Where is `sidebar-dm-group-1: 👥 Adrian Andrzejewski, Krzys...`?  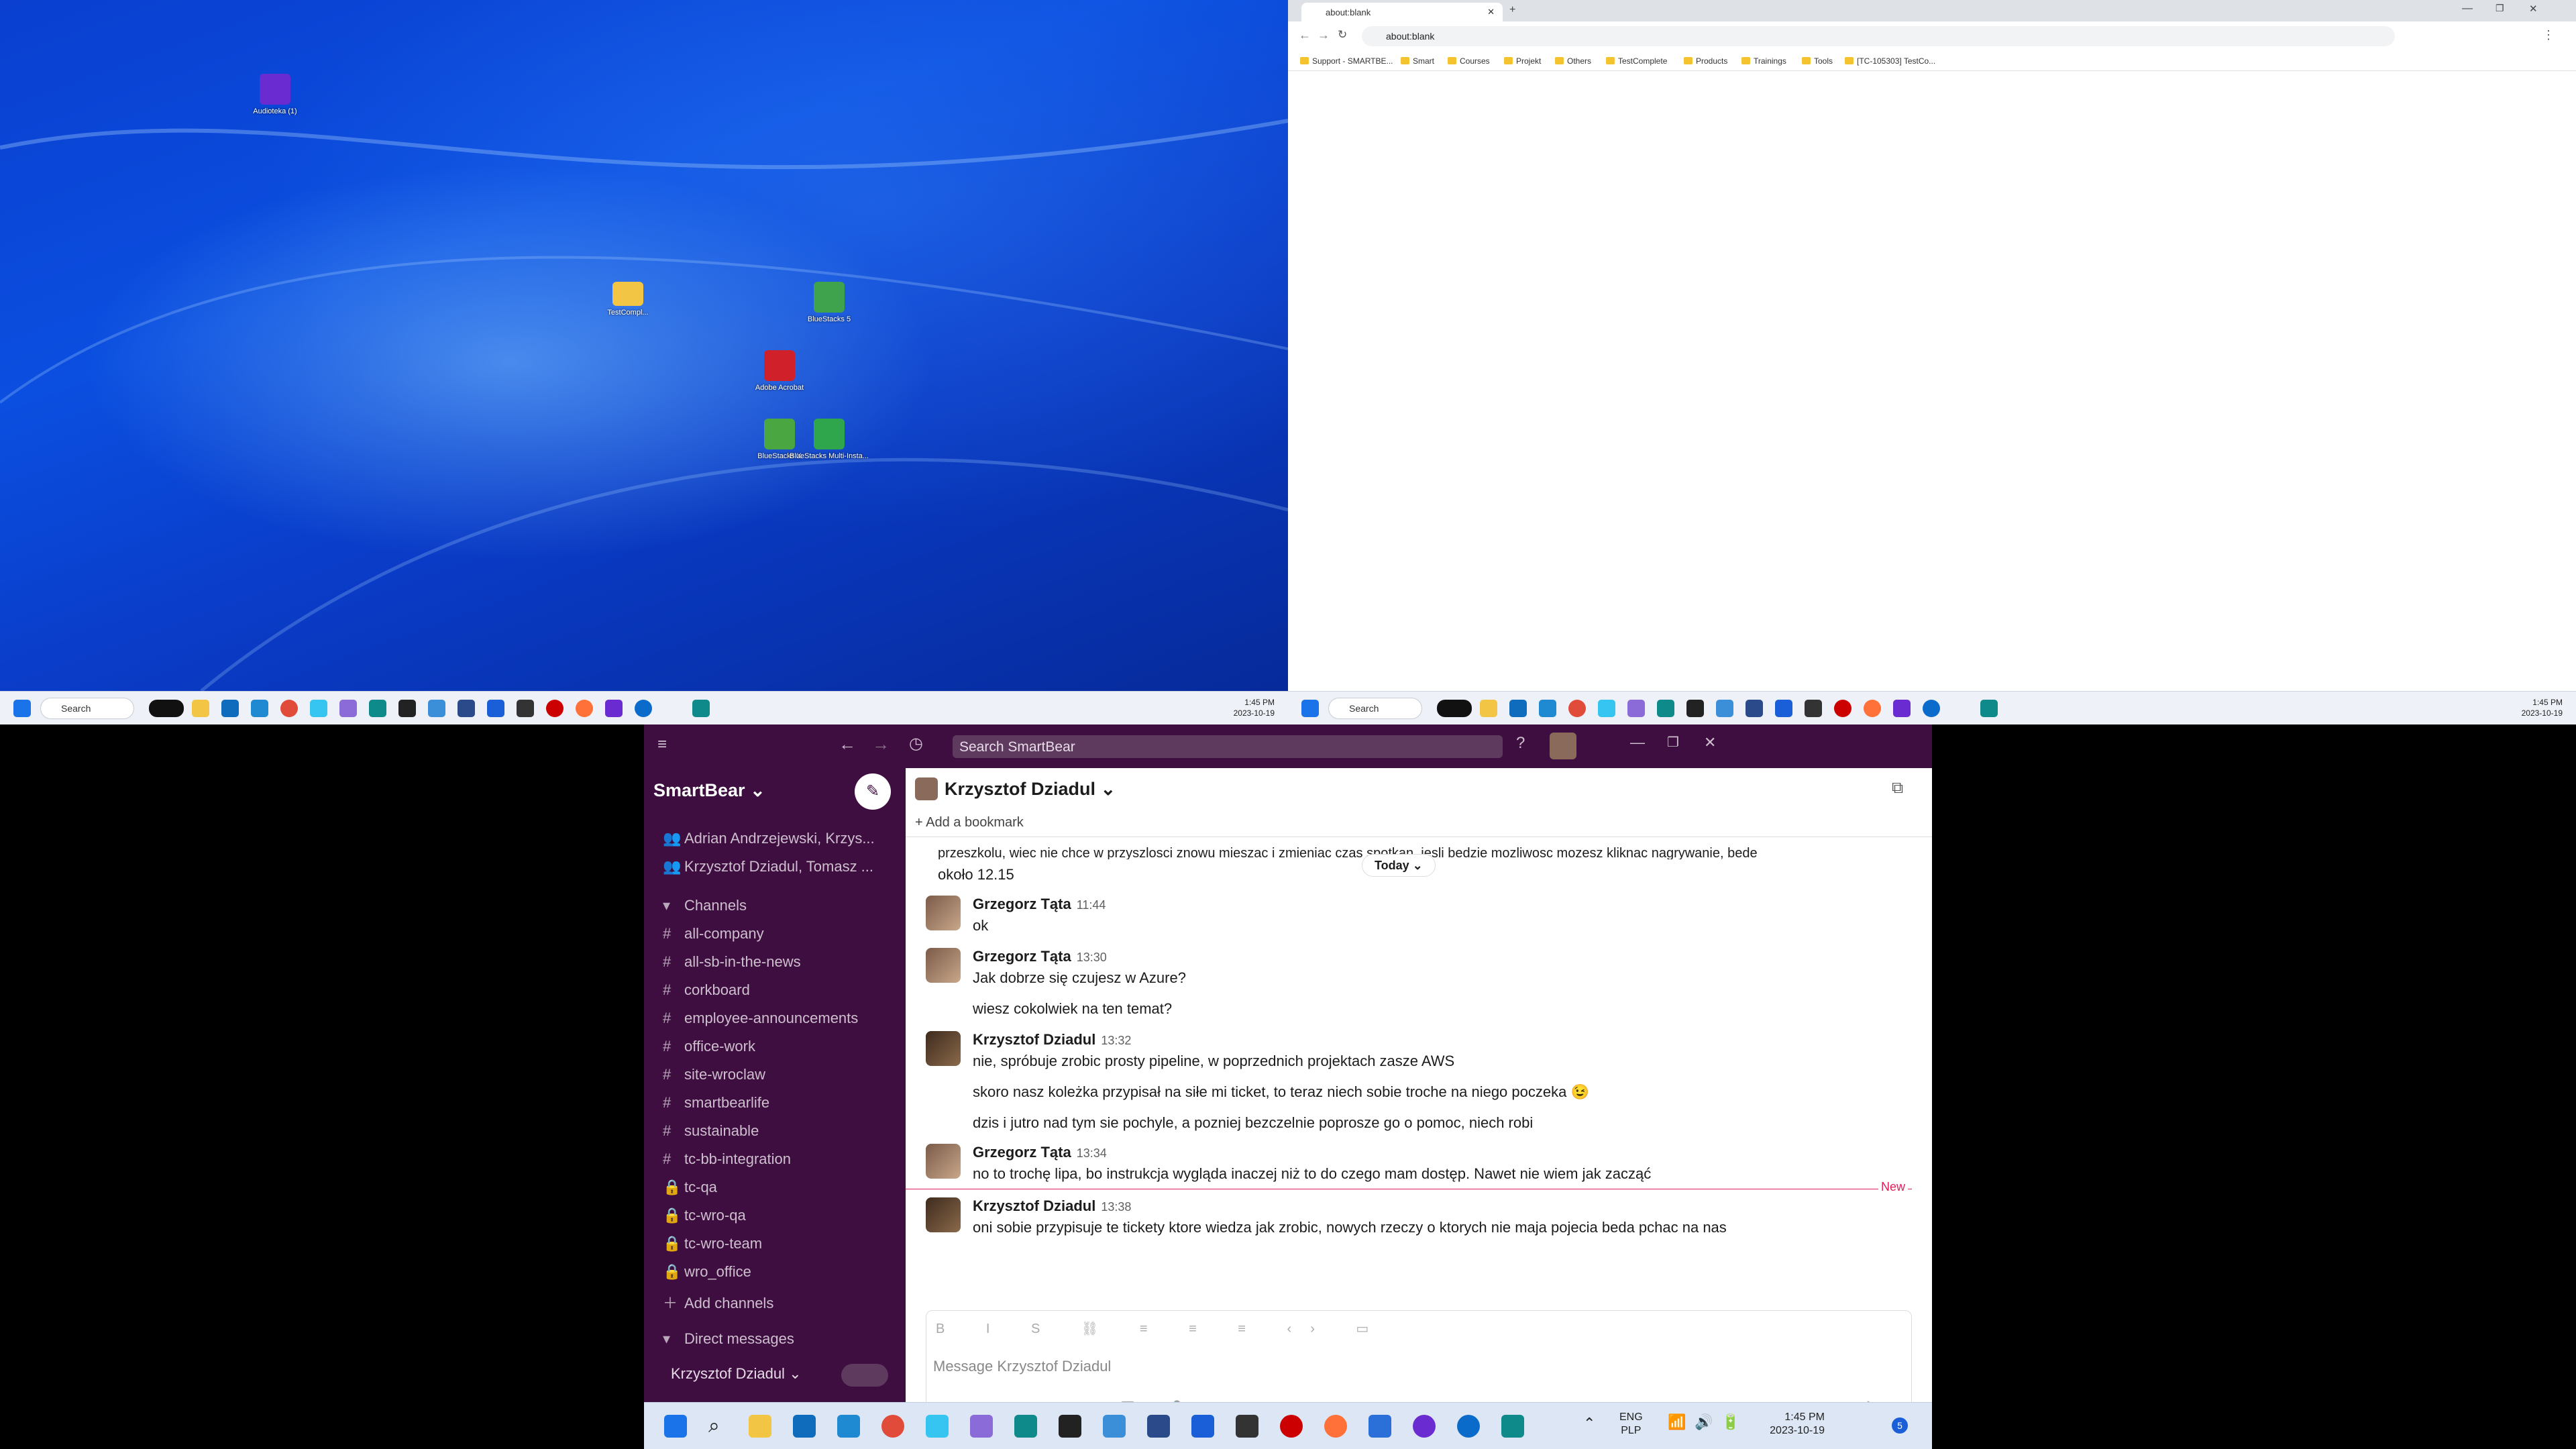
sidebar-dm-group-1: 👥 Adrian Andrzejewski, Krzys... is located at coordinates (777, 841).